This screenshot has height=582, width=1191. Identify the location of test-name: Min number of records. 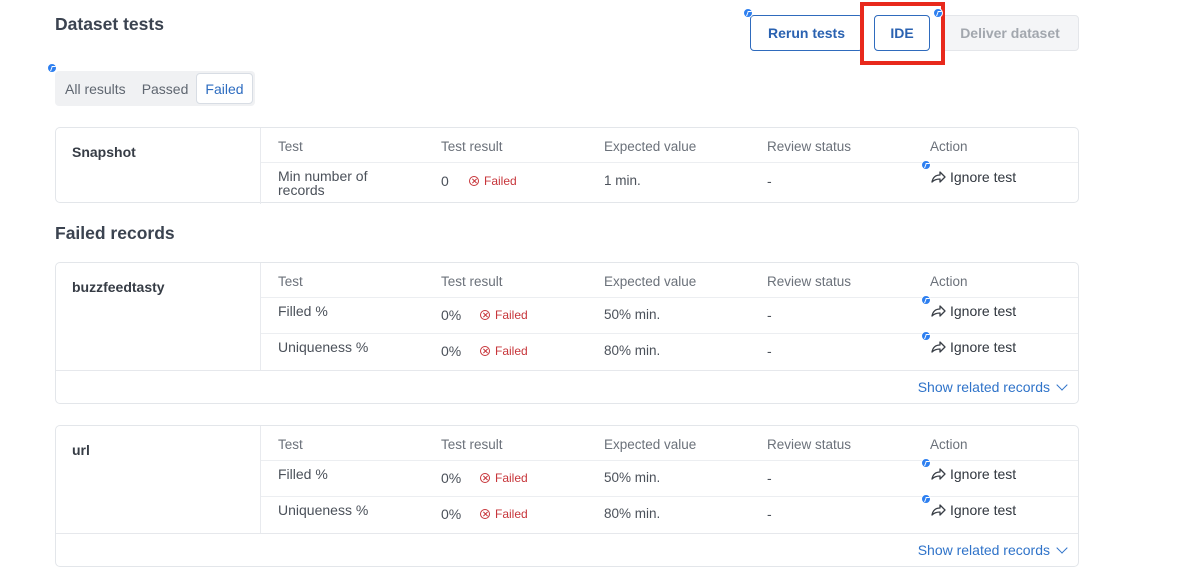
(323, 183).